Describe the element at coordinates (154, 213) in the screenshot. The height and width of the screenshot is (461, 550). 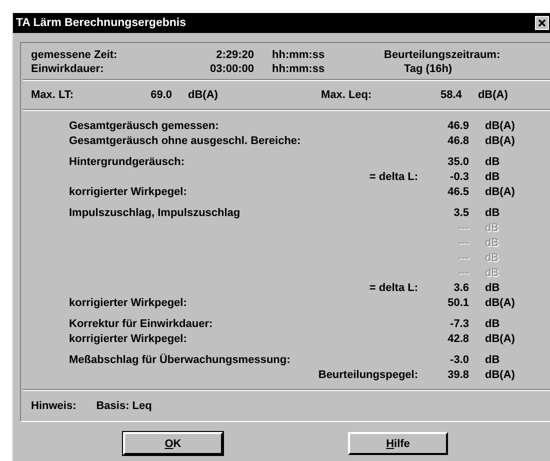
I see `result-label: Impulszuschlag, Impulszuschlag` at that location.